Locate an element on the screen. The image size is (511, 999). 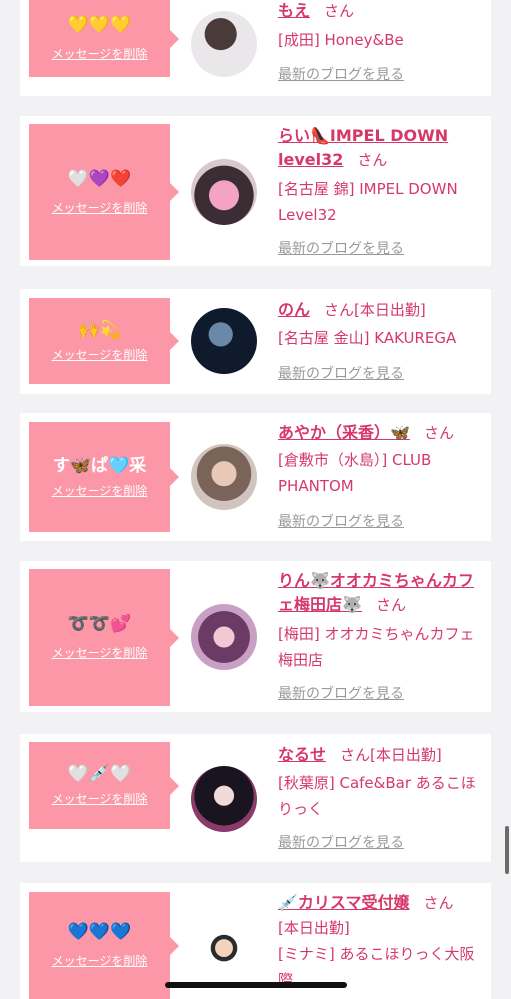
message-box: ➰➰💕 メッセージを削除 is located at coordinates (104, 637).